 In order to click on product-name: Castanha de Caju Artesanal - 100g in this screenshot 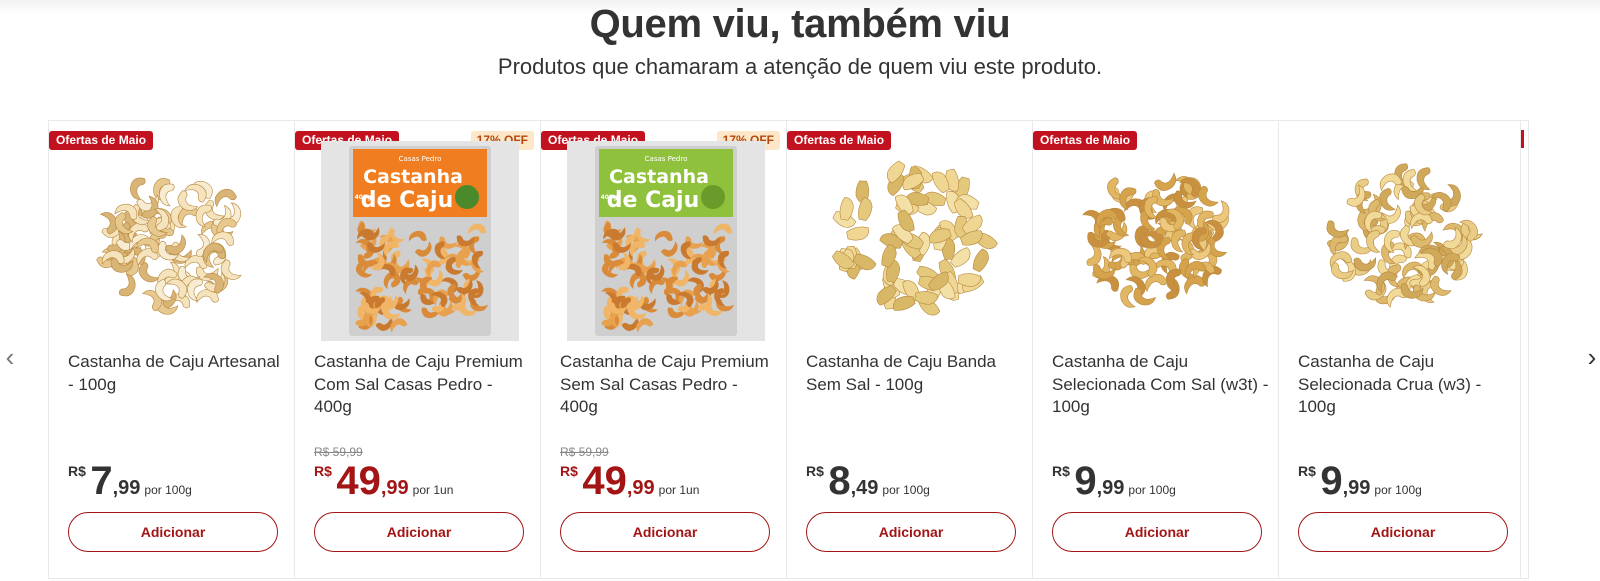, I will do `click(177, 373)`.